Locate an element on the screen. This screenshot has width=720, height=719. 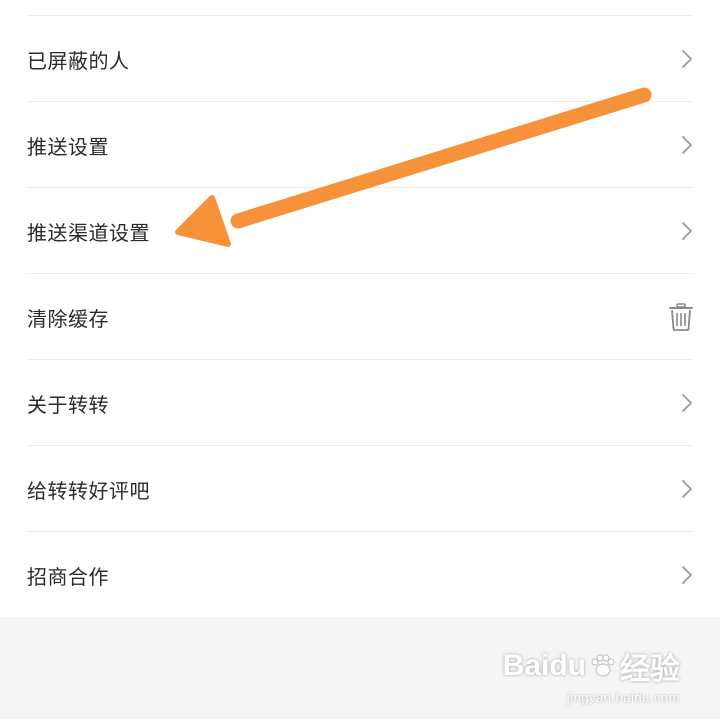
settings-item-blocked-users: 已屏蔽的人 is located at coordinates (360, 59).